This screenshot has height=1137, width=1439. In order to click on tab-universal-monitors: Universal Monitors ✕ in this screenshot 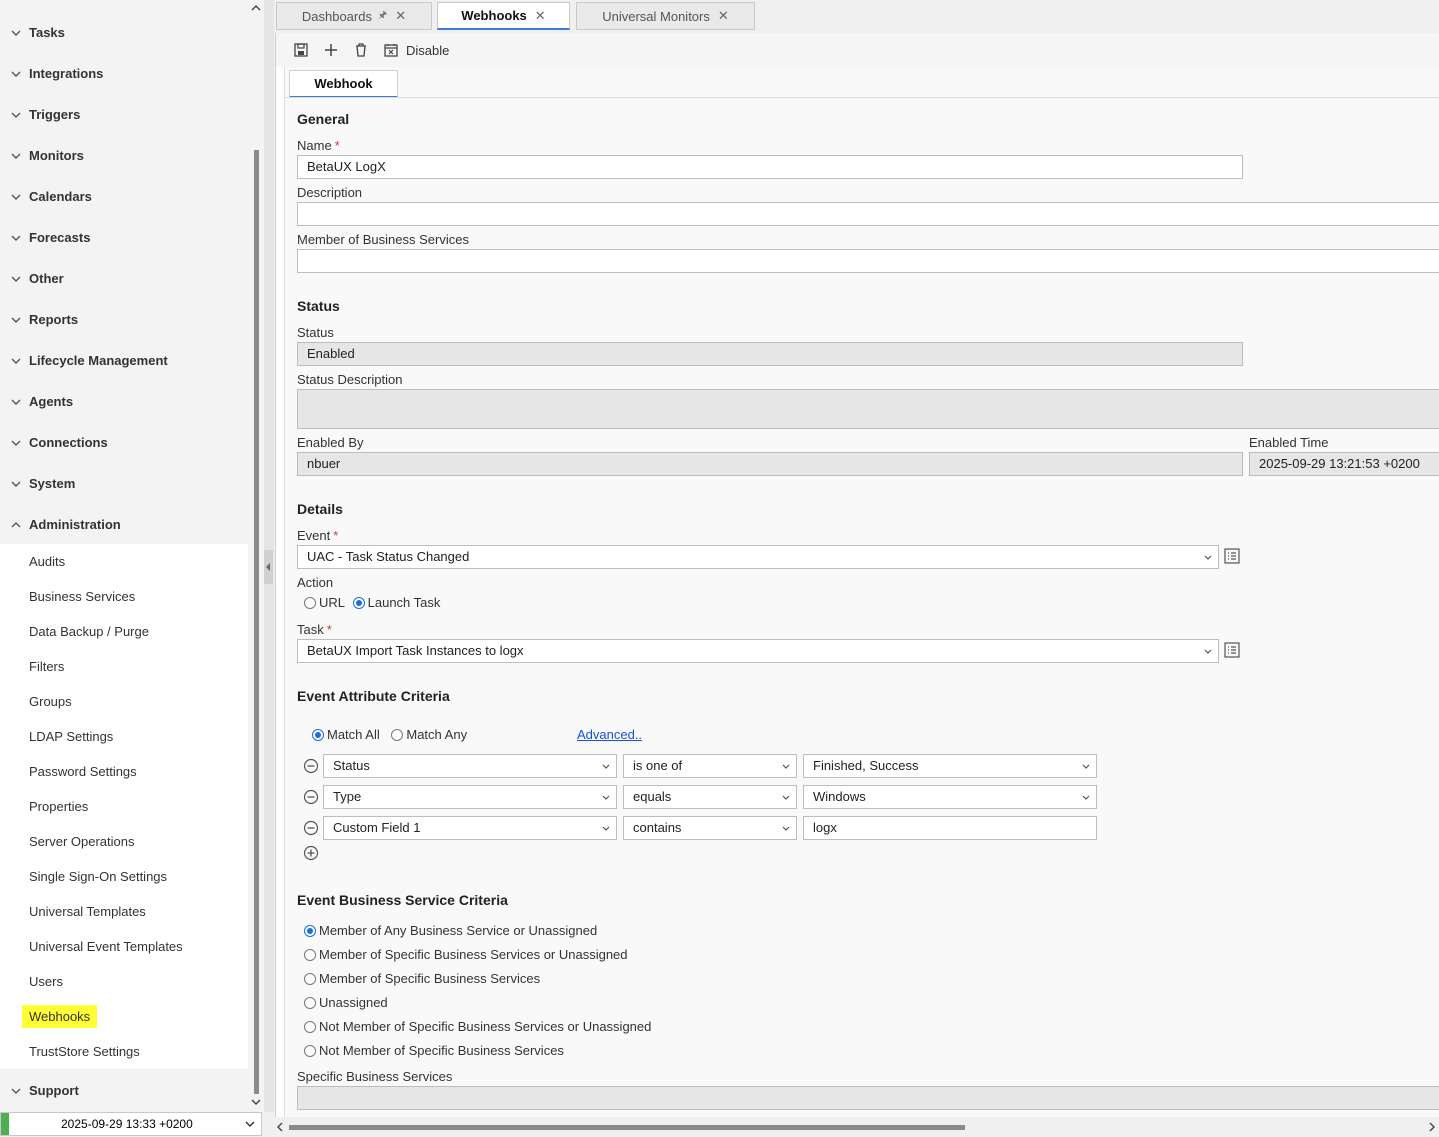, I will do `click(665, 16)`.